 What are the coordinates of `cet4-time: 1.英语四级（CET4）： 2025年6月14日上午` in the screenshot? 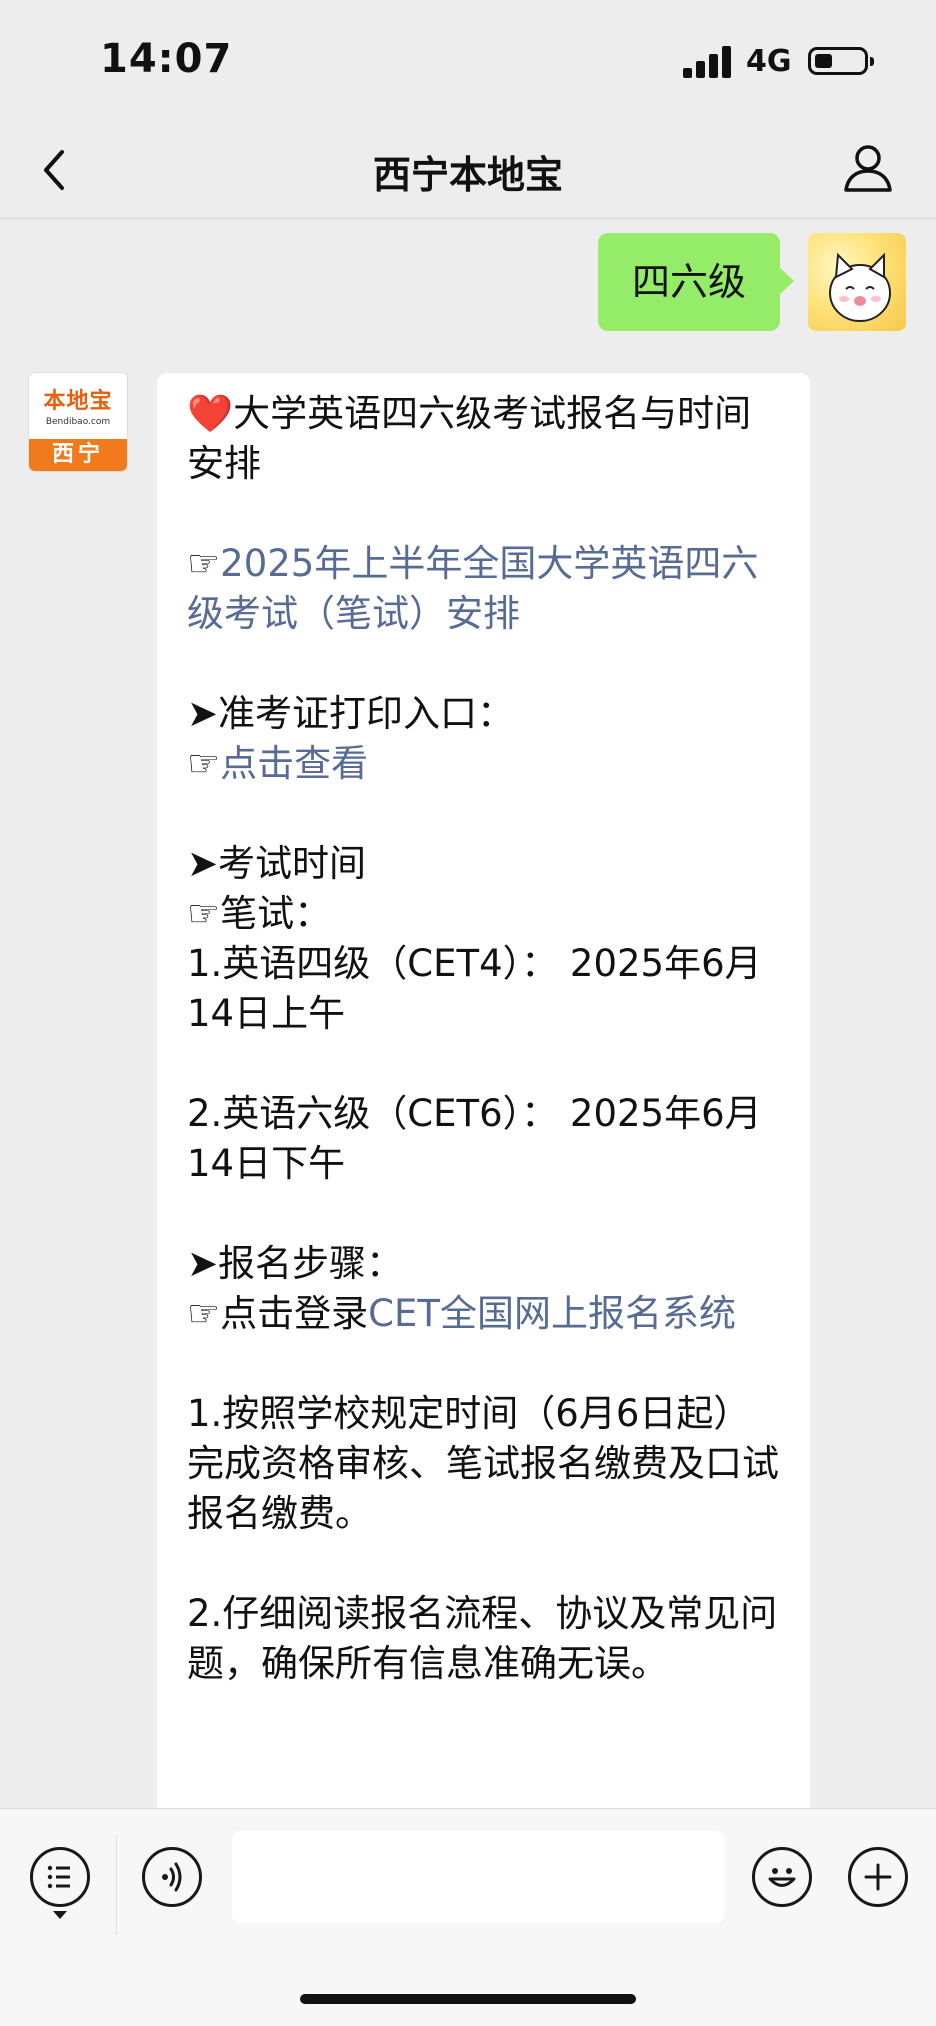 It's located at (474, 988).